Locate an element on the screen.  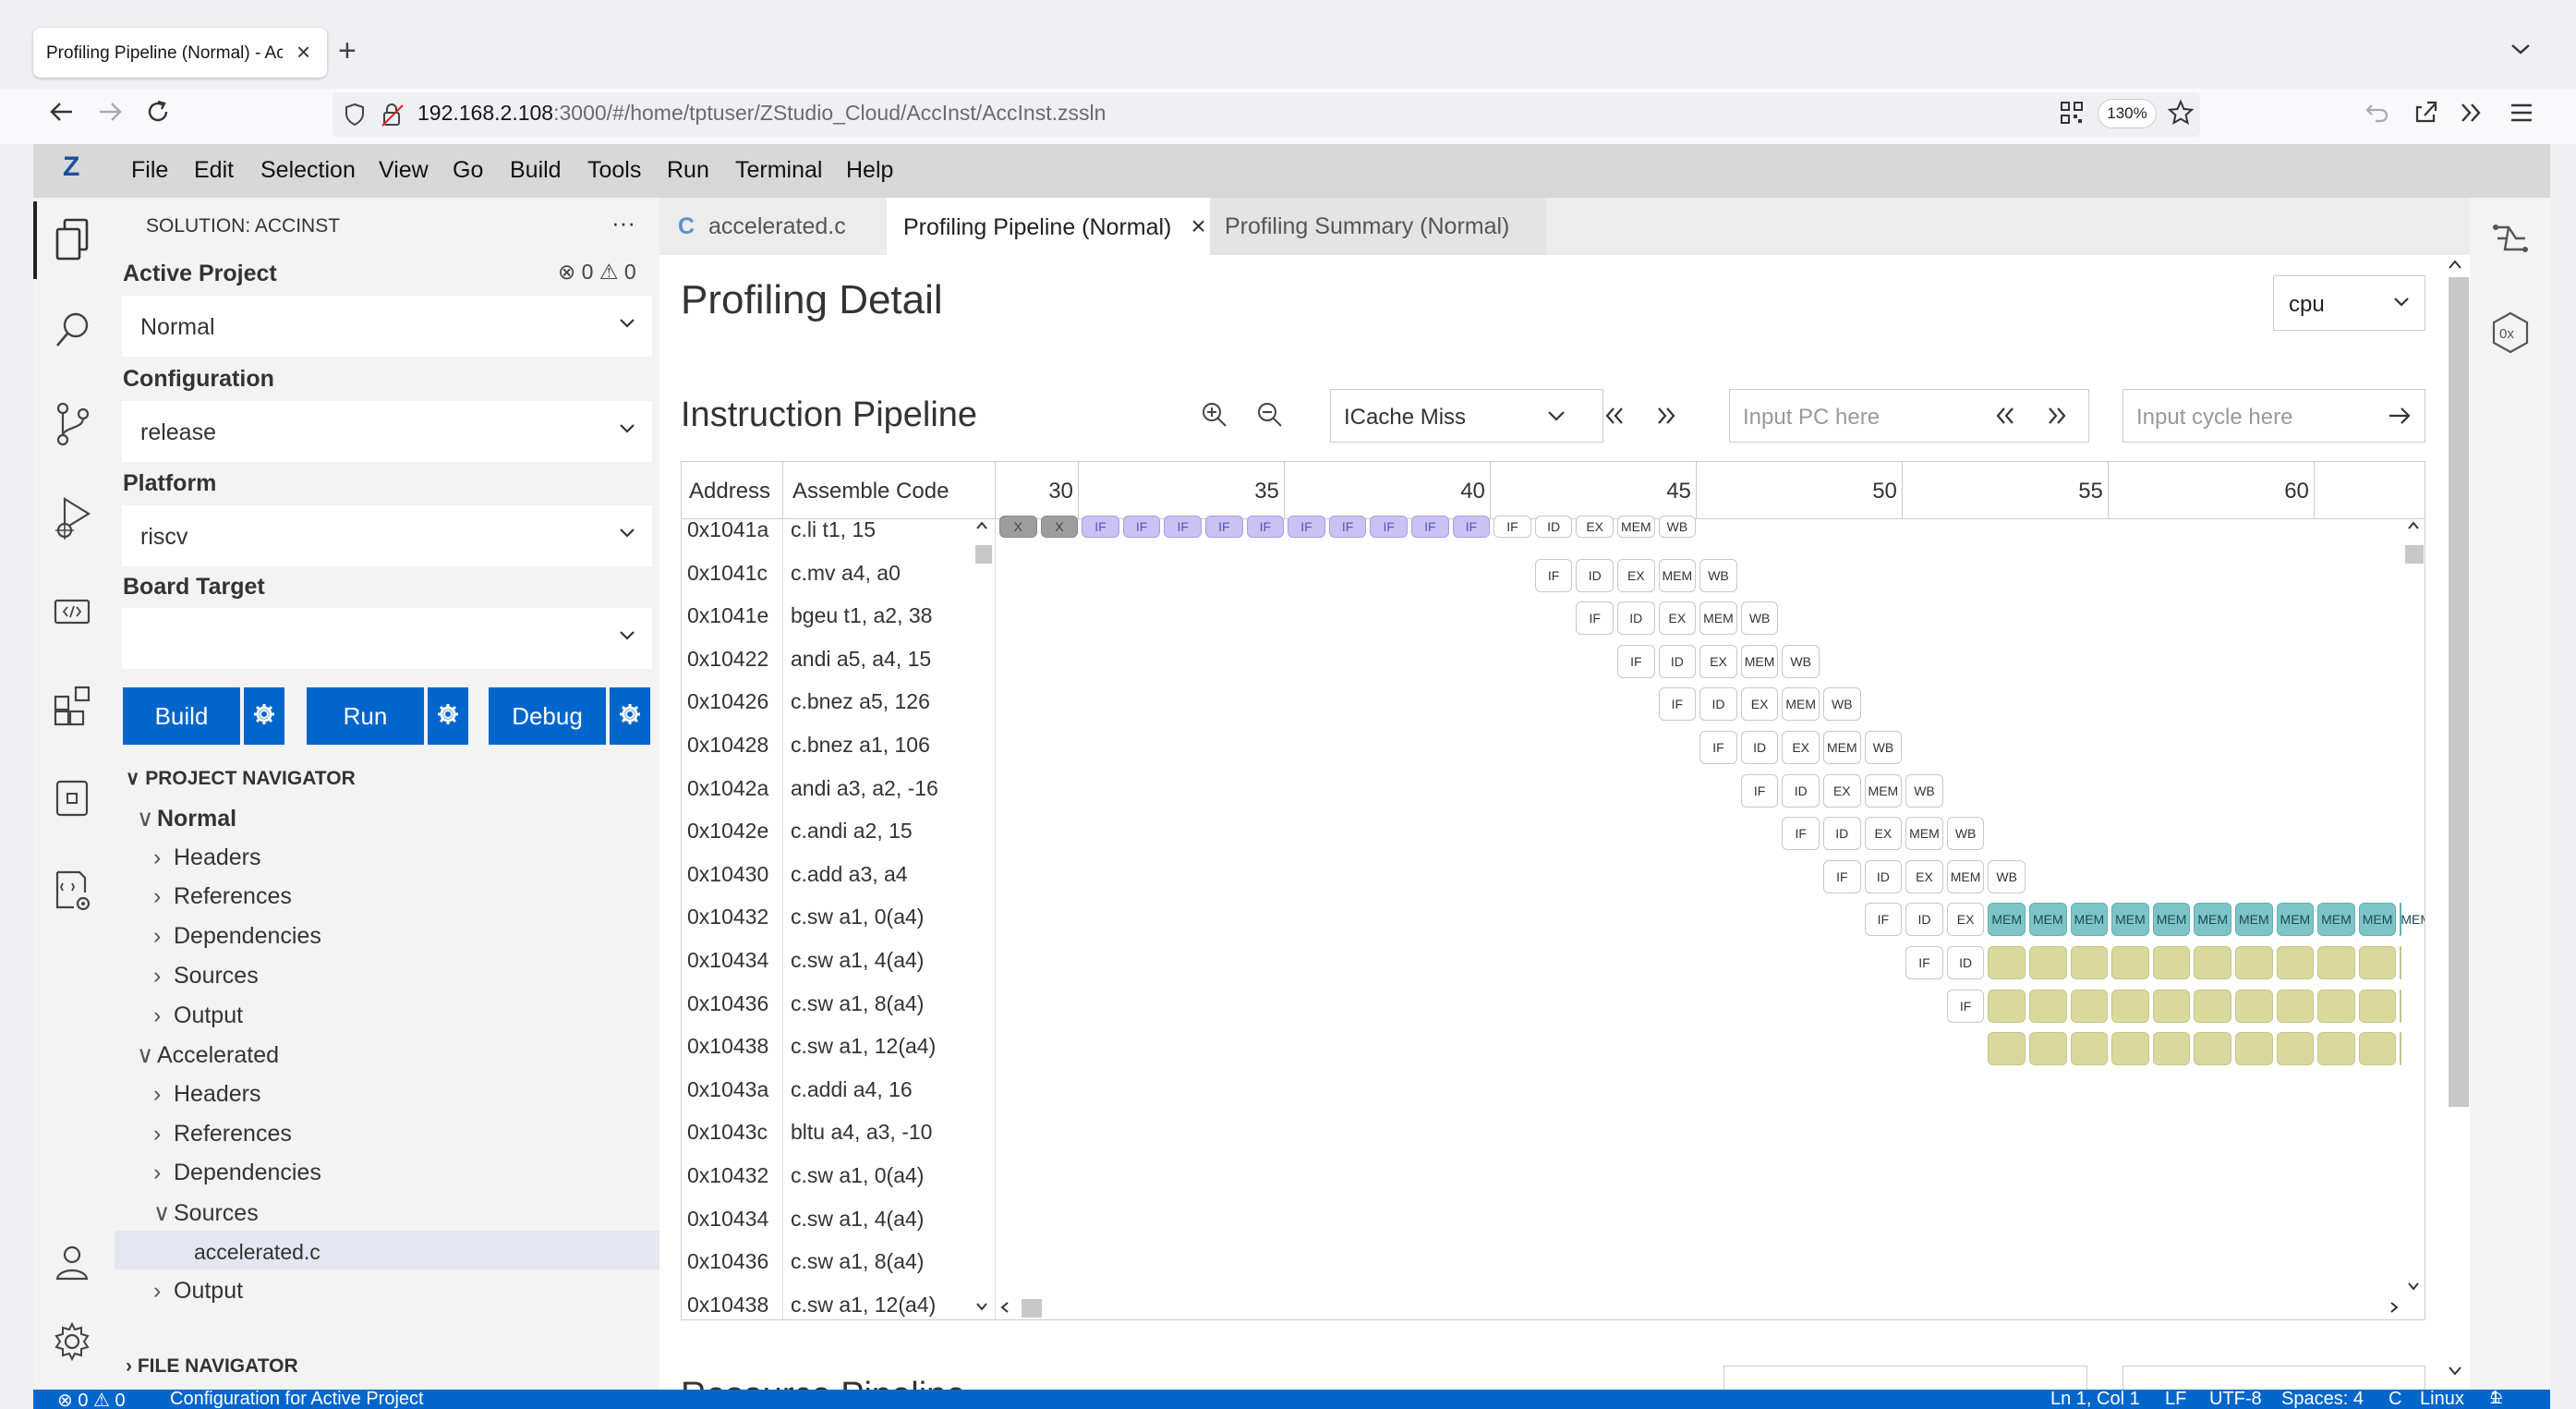
menu-tools: Tools is located at coordinates (614, 170).